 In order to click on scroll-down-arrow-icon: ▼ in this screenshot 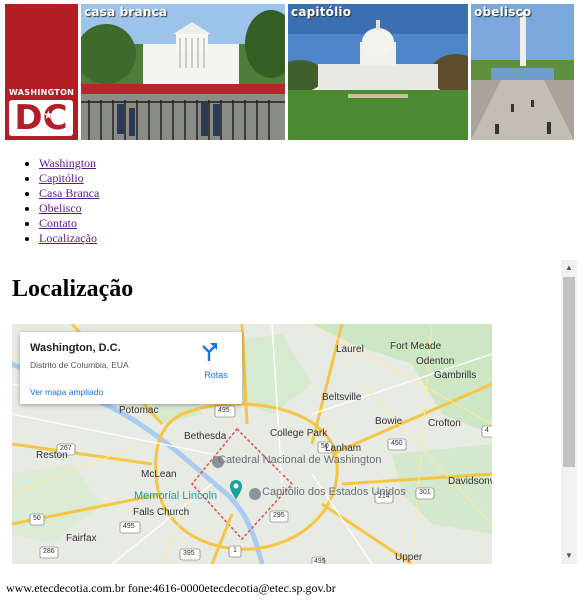, I will do `click(569, 556)`.